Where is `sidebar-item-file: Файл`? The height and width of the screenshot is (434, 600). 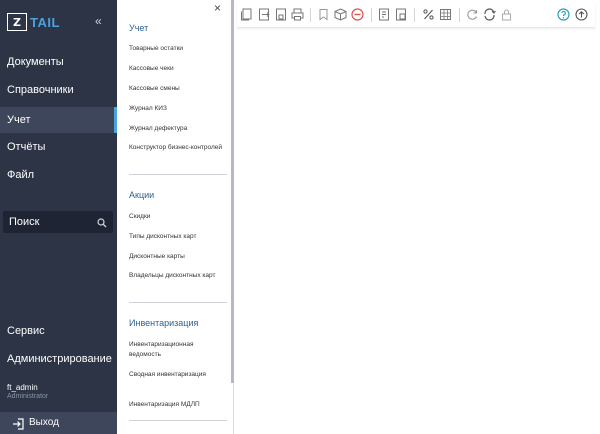 sidebar-item-file: Файл is located at coordinates (58, 175).